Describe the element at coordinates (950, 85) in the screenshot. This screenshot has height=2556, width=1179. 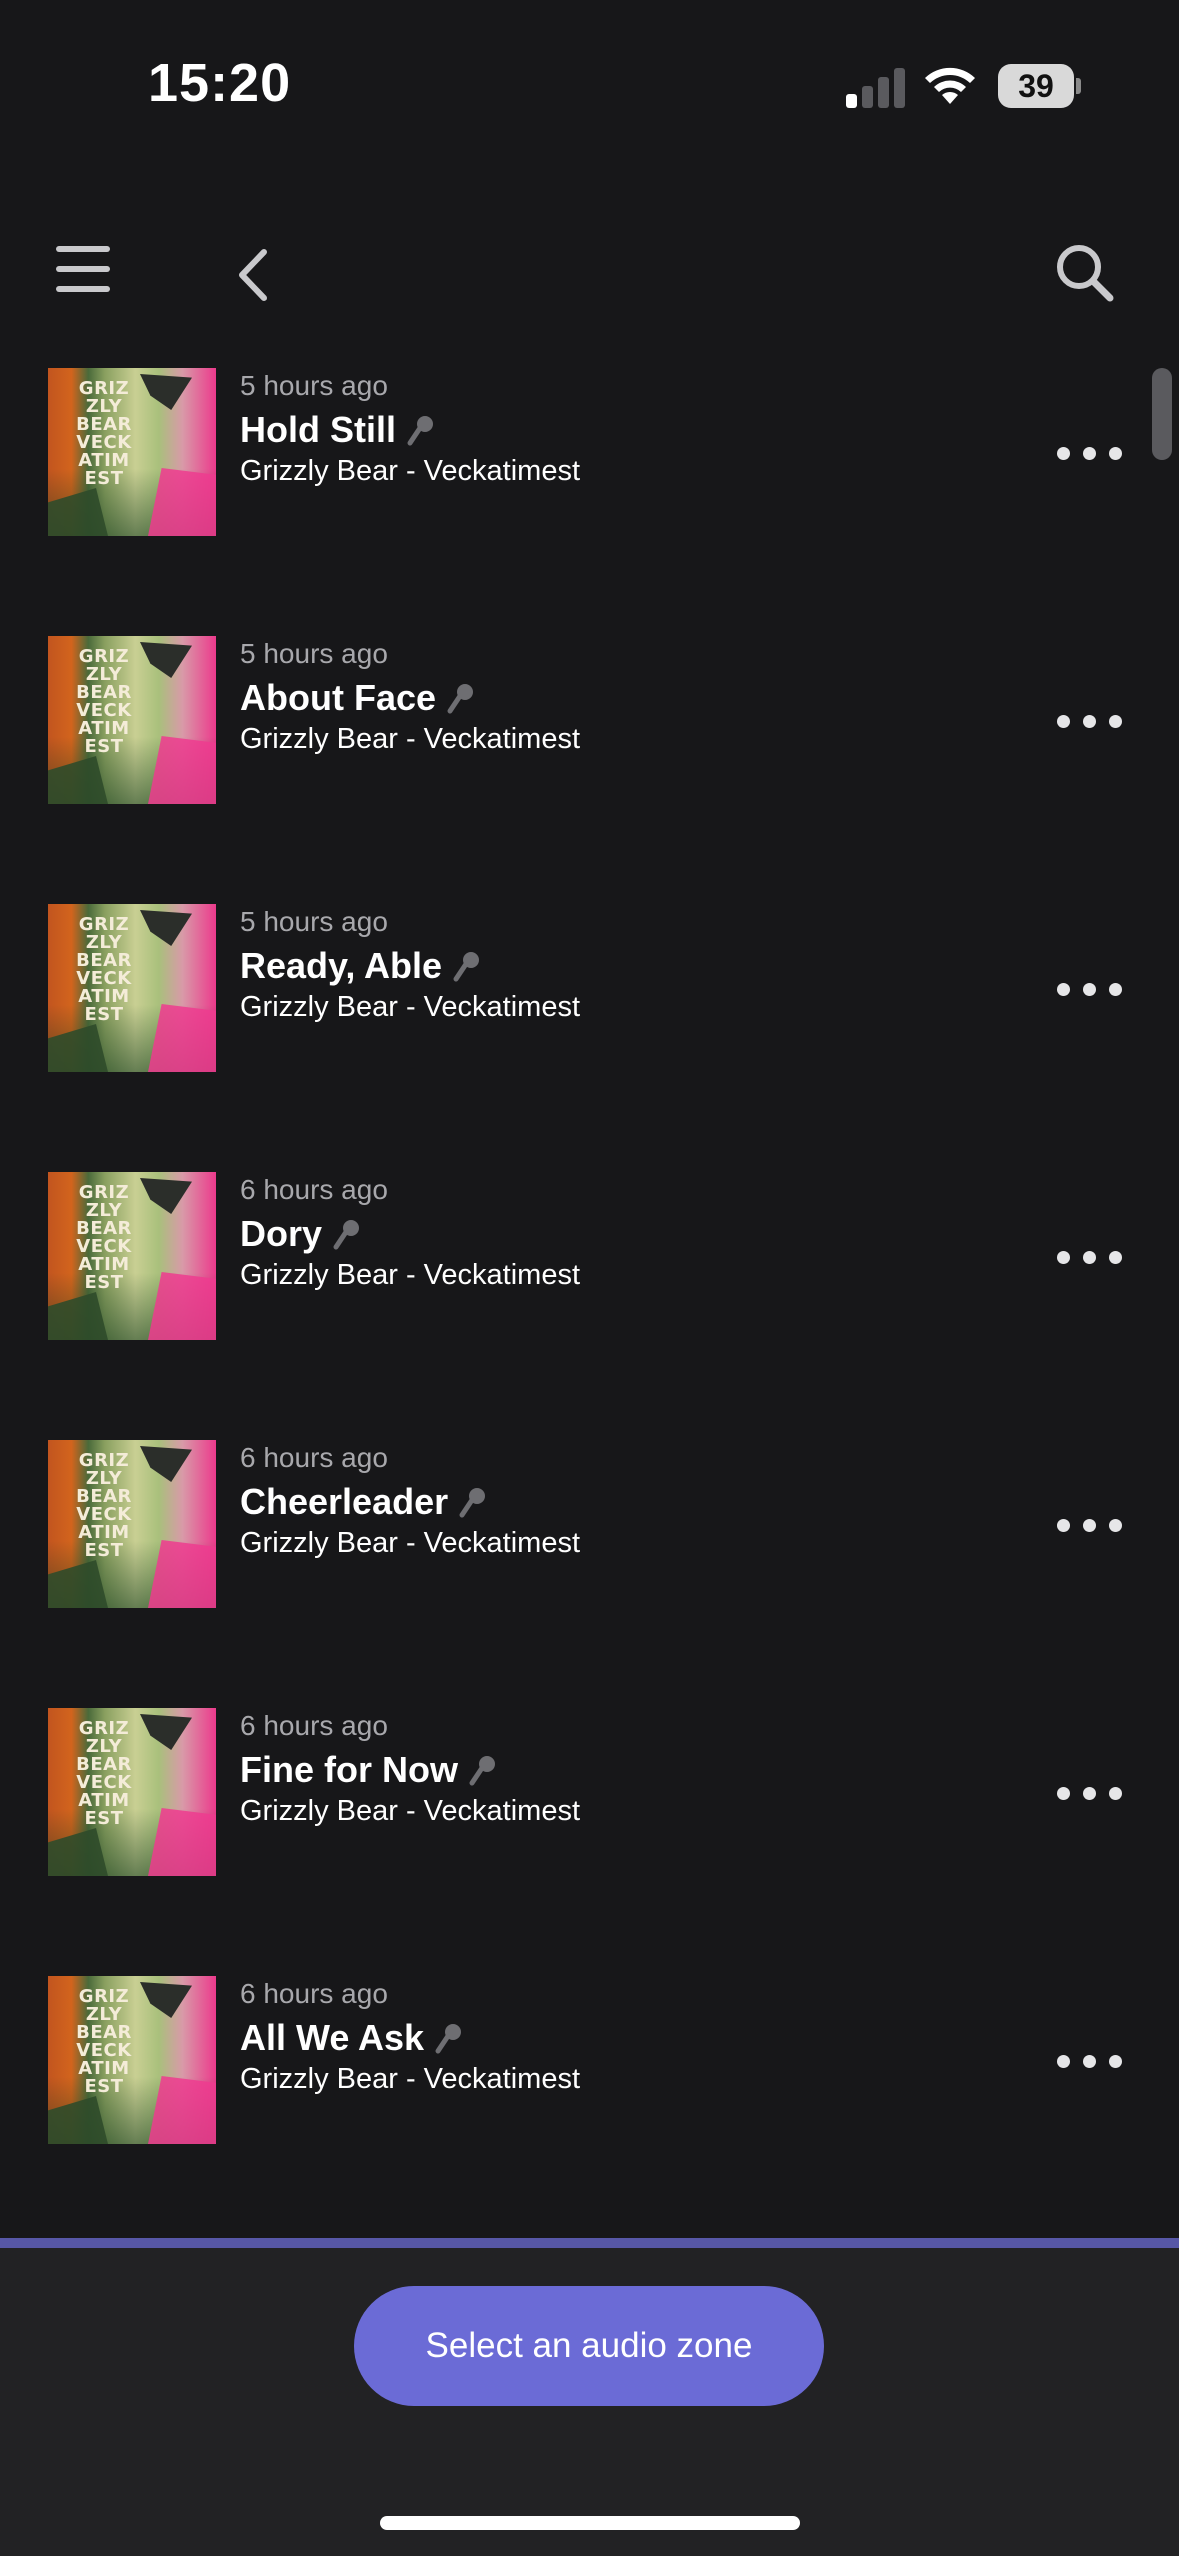
I see `wifi-icon` at that location.